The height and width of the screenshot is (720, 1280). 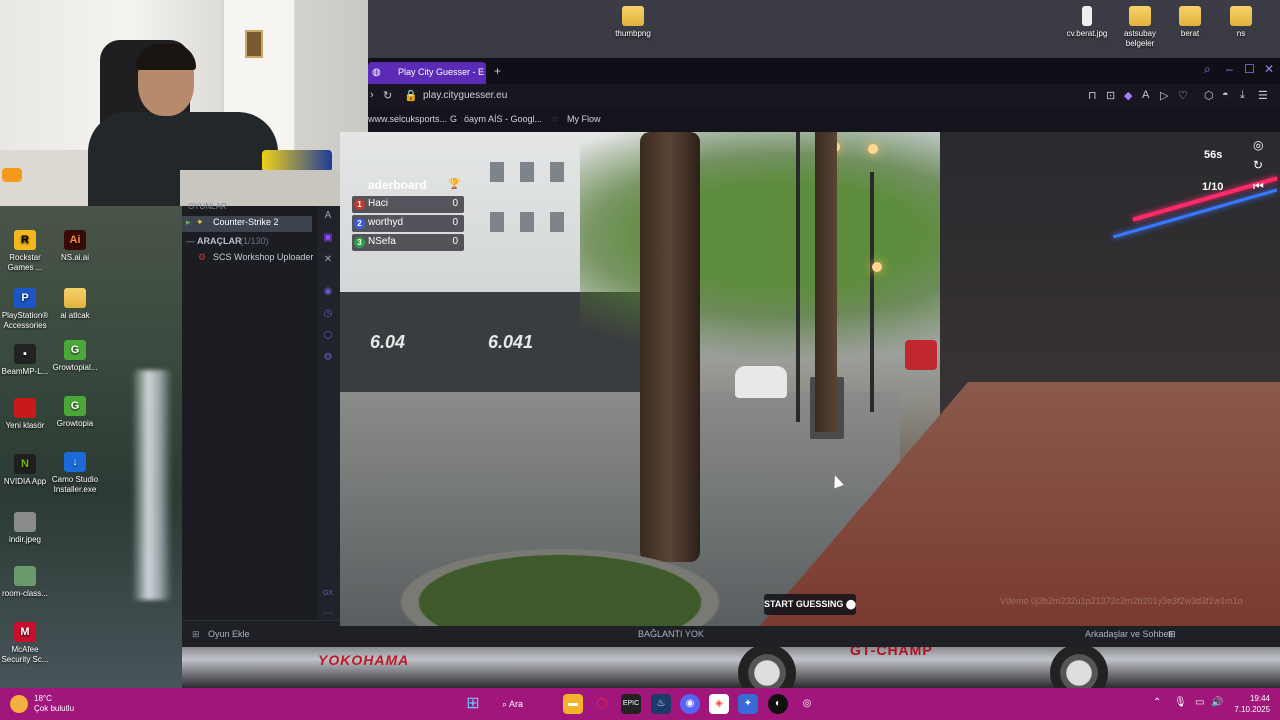 I want to click on snapshot-icon: ⊡, so click(x=1110, y=95).